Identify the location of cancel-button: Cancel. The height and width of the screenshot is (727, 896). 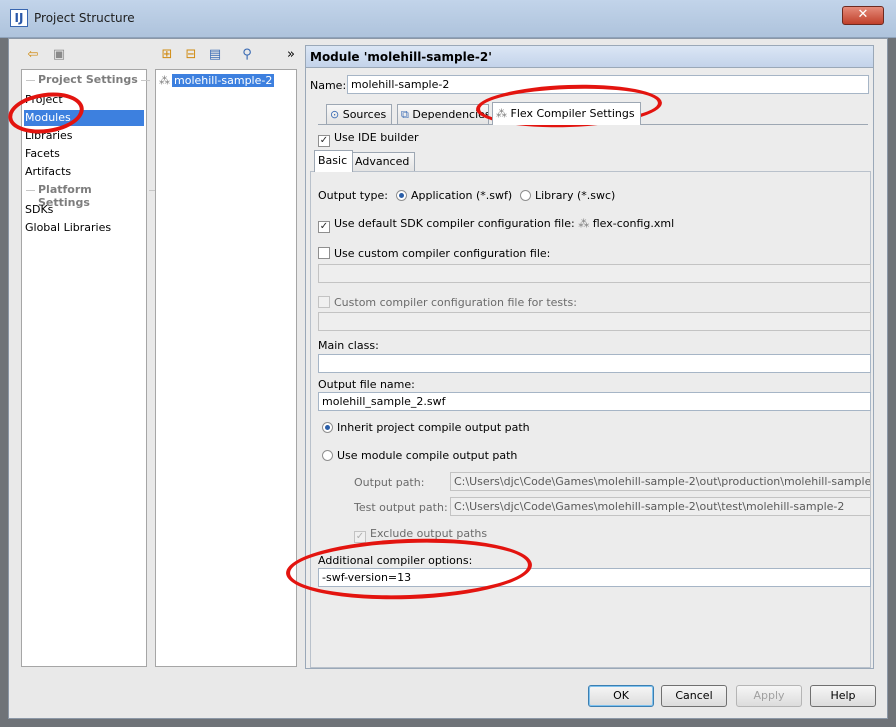
(694, 696).